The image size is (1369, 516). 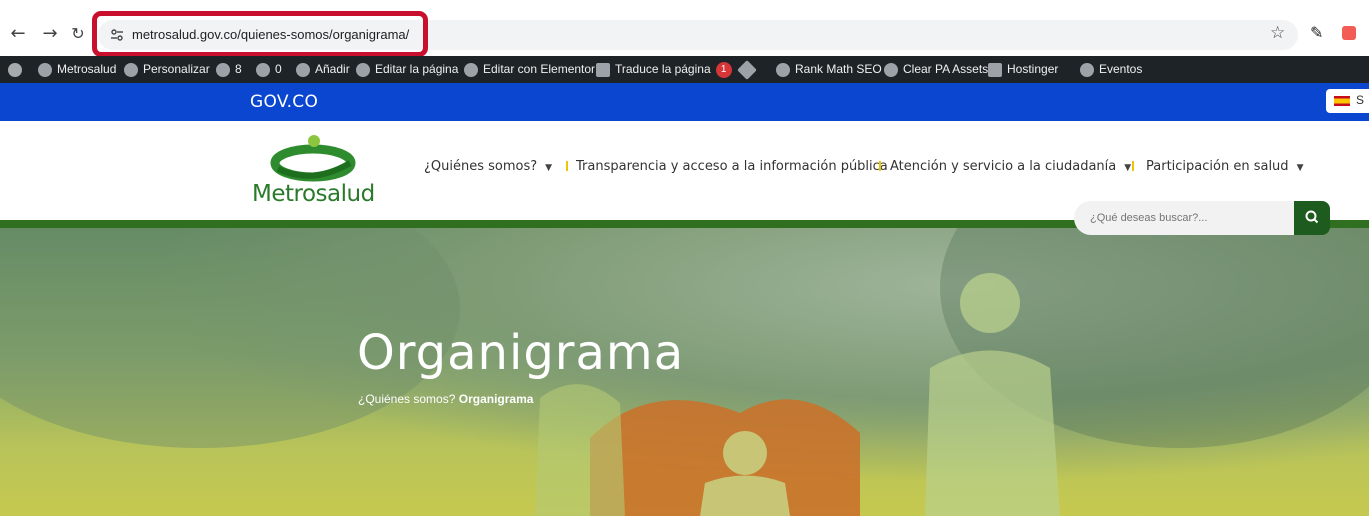 I want to click on hostinger-icon, so click(x=995, y=69).